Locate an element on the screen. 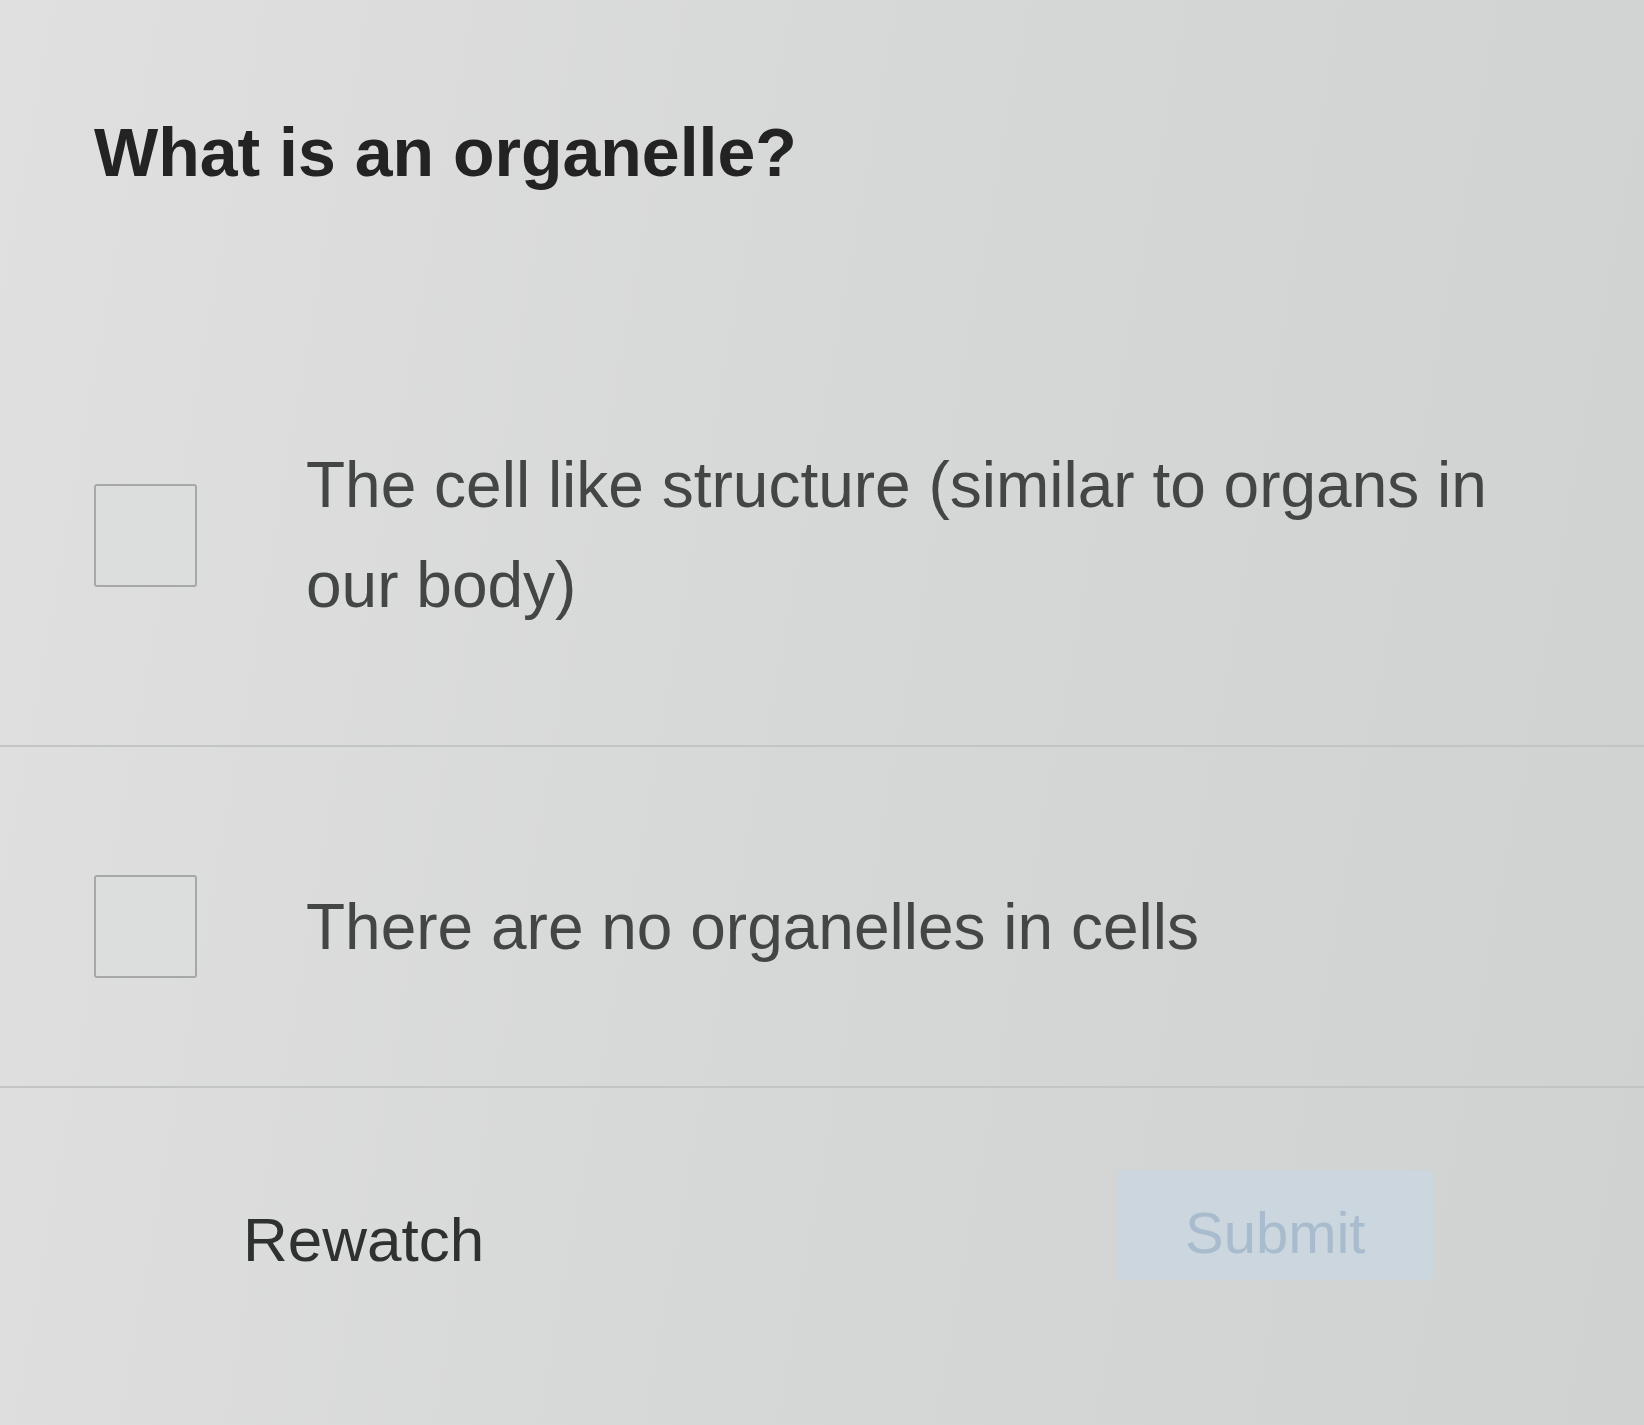  question-title: What is an organelle? is located at coordinates (445, 152).